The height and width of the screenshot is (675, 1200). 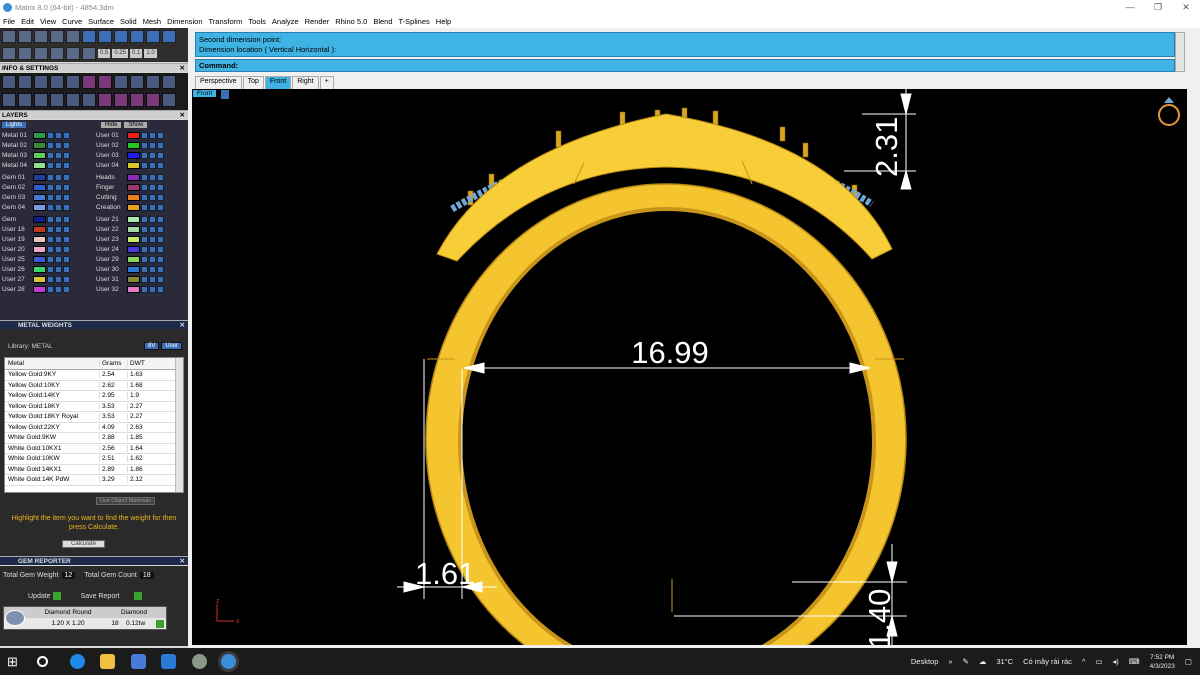 What do you see at coordinates (94, 449) in the screenshot?
I see `table-row: White Gold:10KX1 2.56 1.64` at bounding box center [94, 449].